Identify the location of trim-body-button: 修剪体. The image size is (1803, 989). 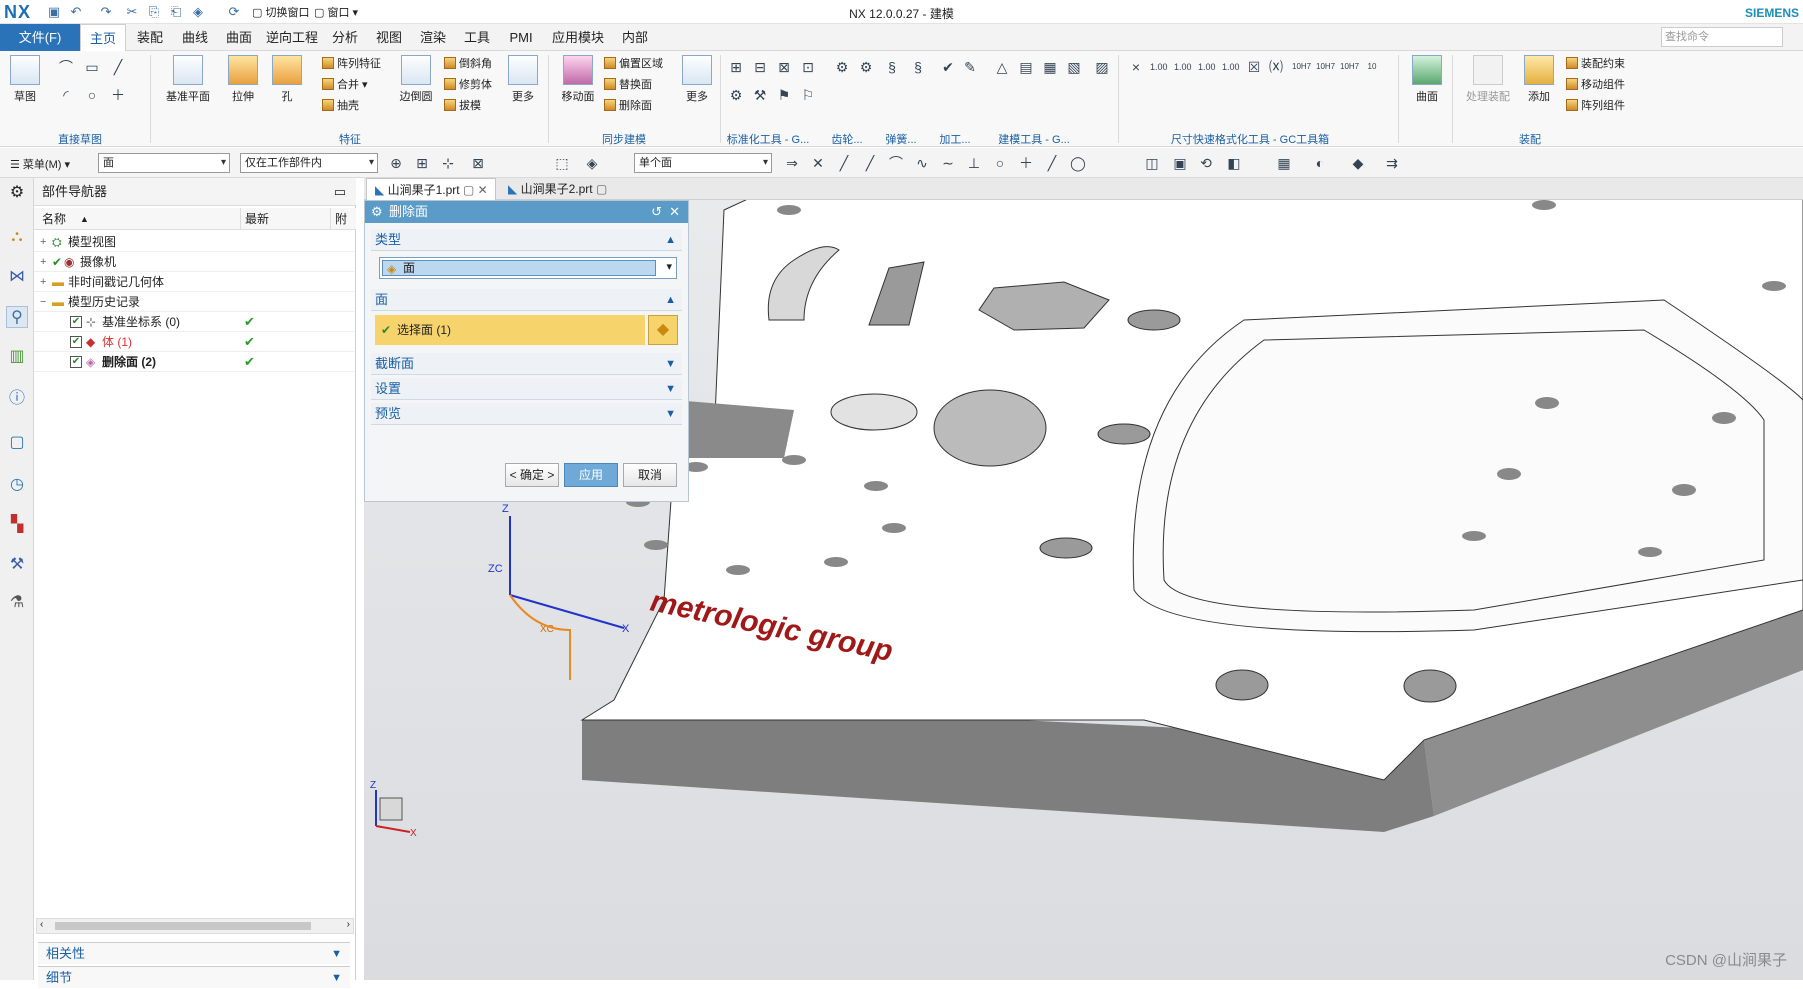
(468, 84).